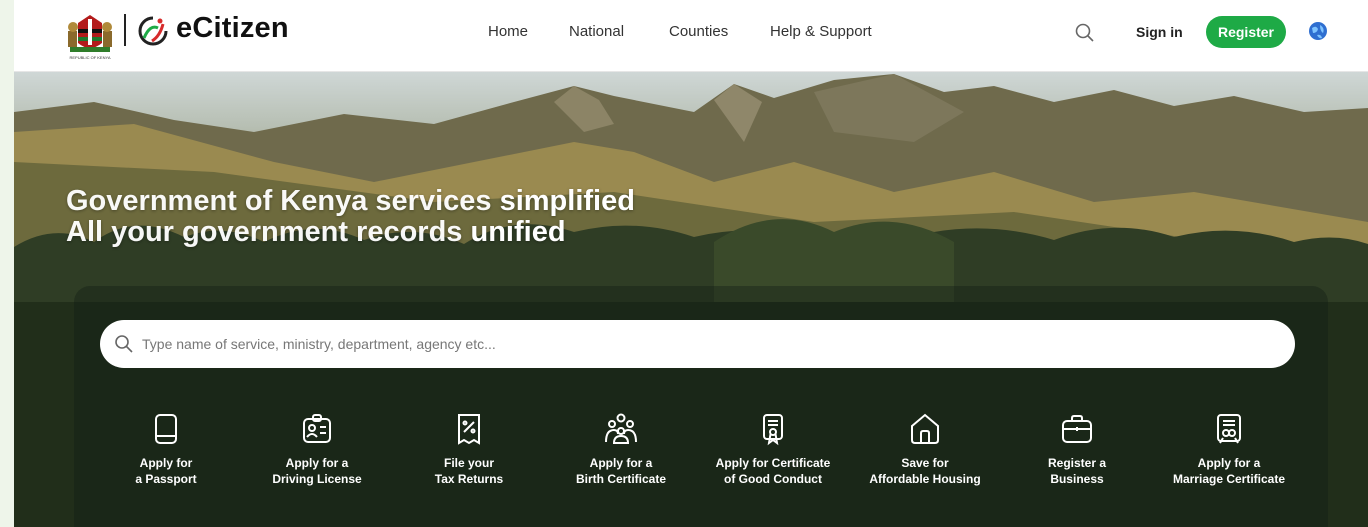 The image size is (1368, 527). Describe the element at coordinates (1229, 479) in the screenshot. I see `service-label: Marriage Certificate` at that location.